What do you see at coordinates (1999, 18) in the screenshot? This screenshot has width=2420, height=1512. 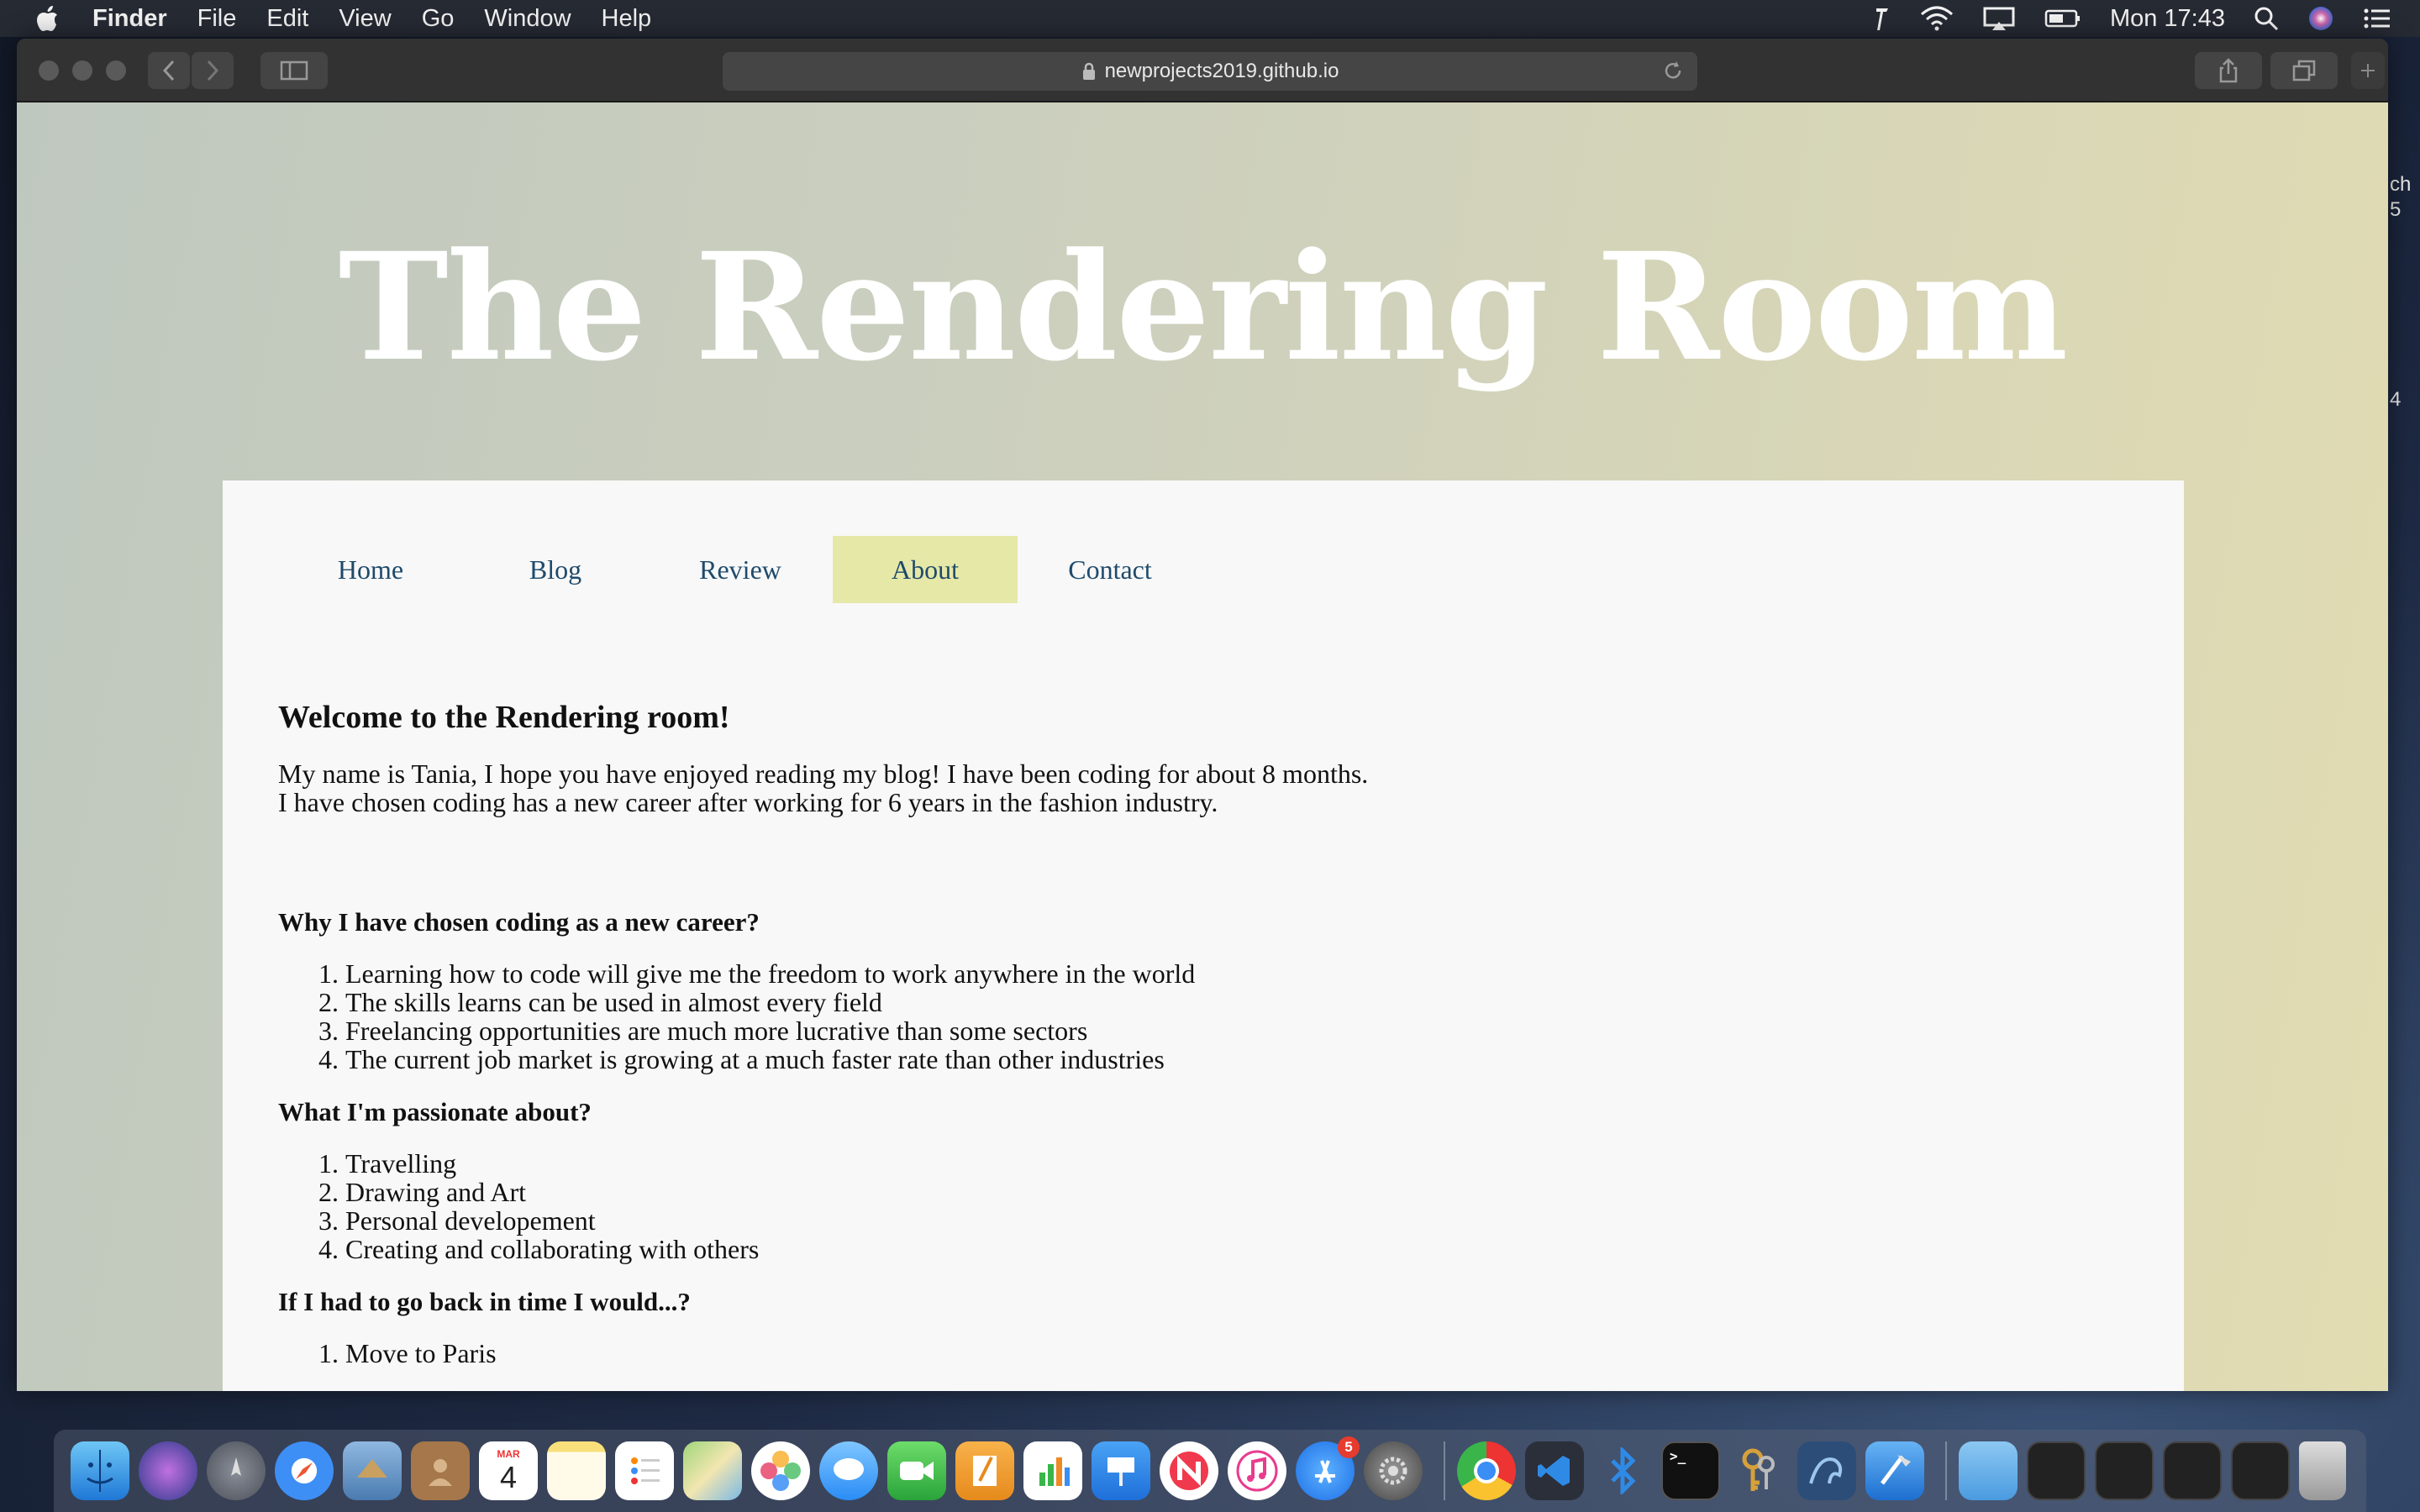 I see `airplay-icon` at bounding box center [1999, 18].